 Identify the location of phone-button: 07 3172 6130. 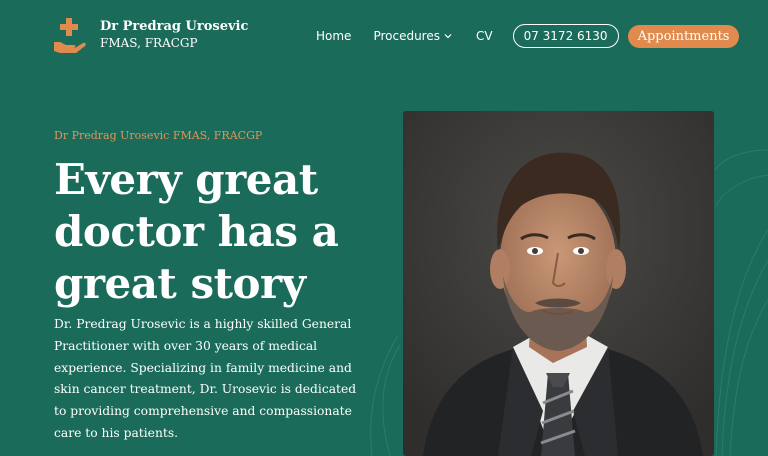
(565, 36).